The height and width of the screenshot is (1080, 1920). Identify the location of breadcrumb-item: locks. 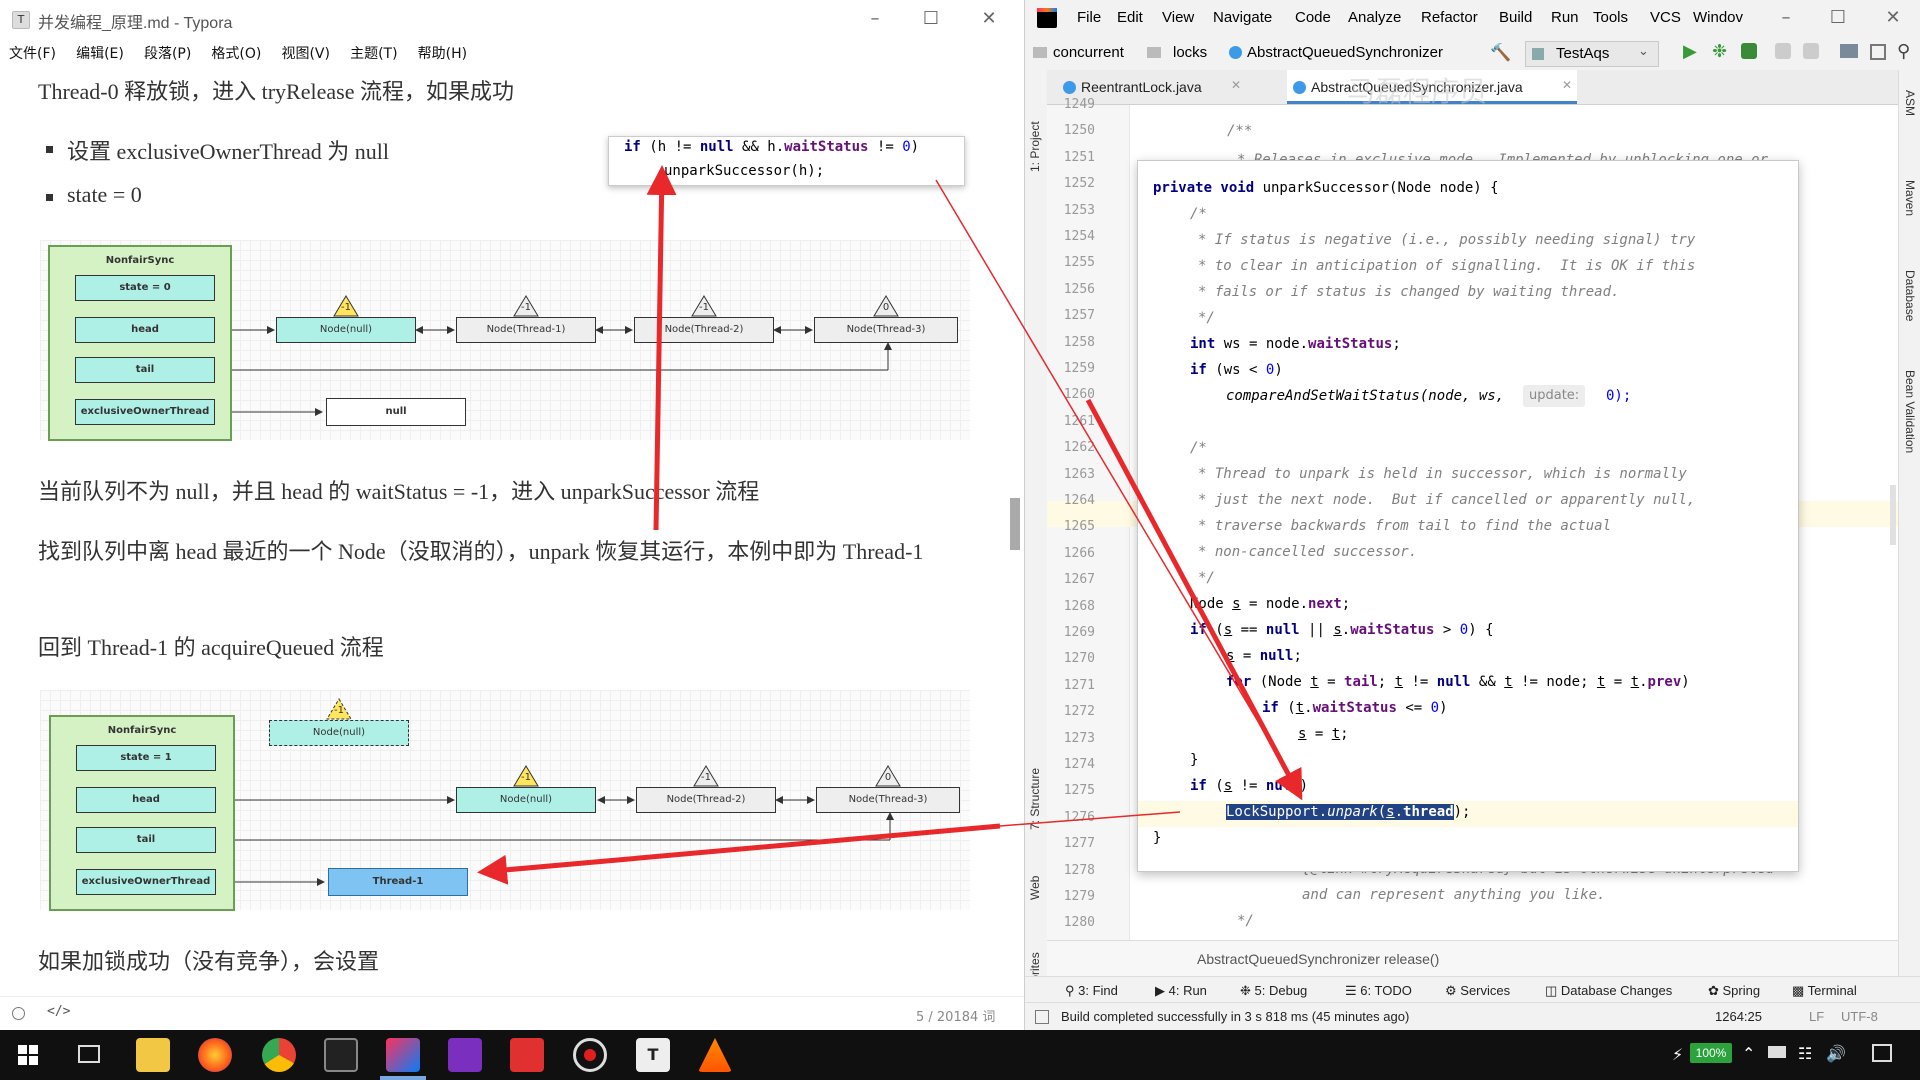
(1190, 52).